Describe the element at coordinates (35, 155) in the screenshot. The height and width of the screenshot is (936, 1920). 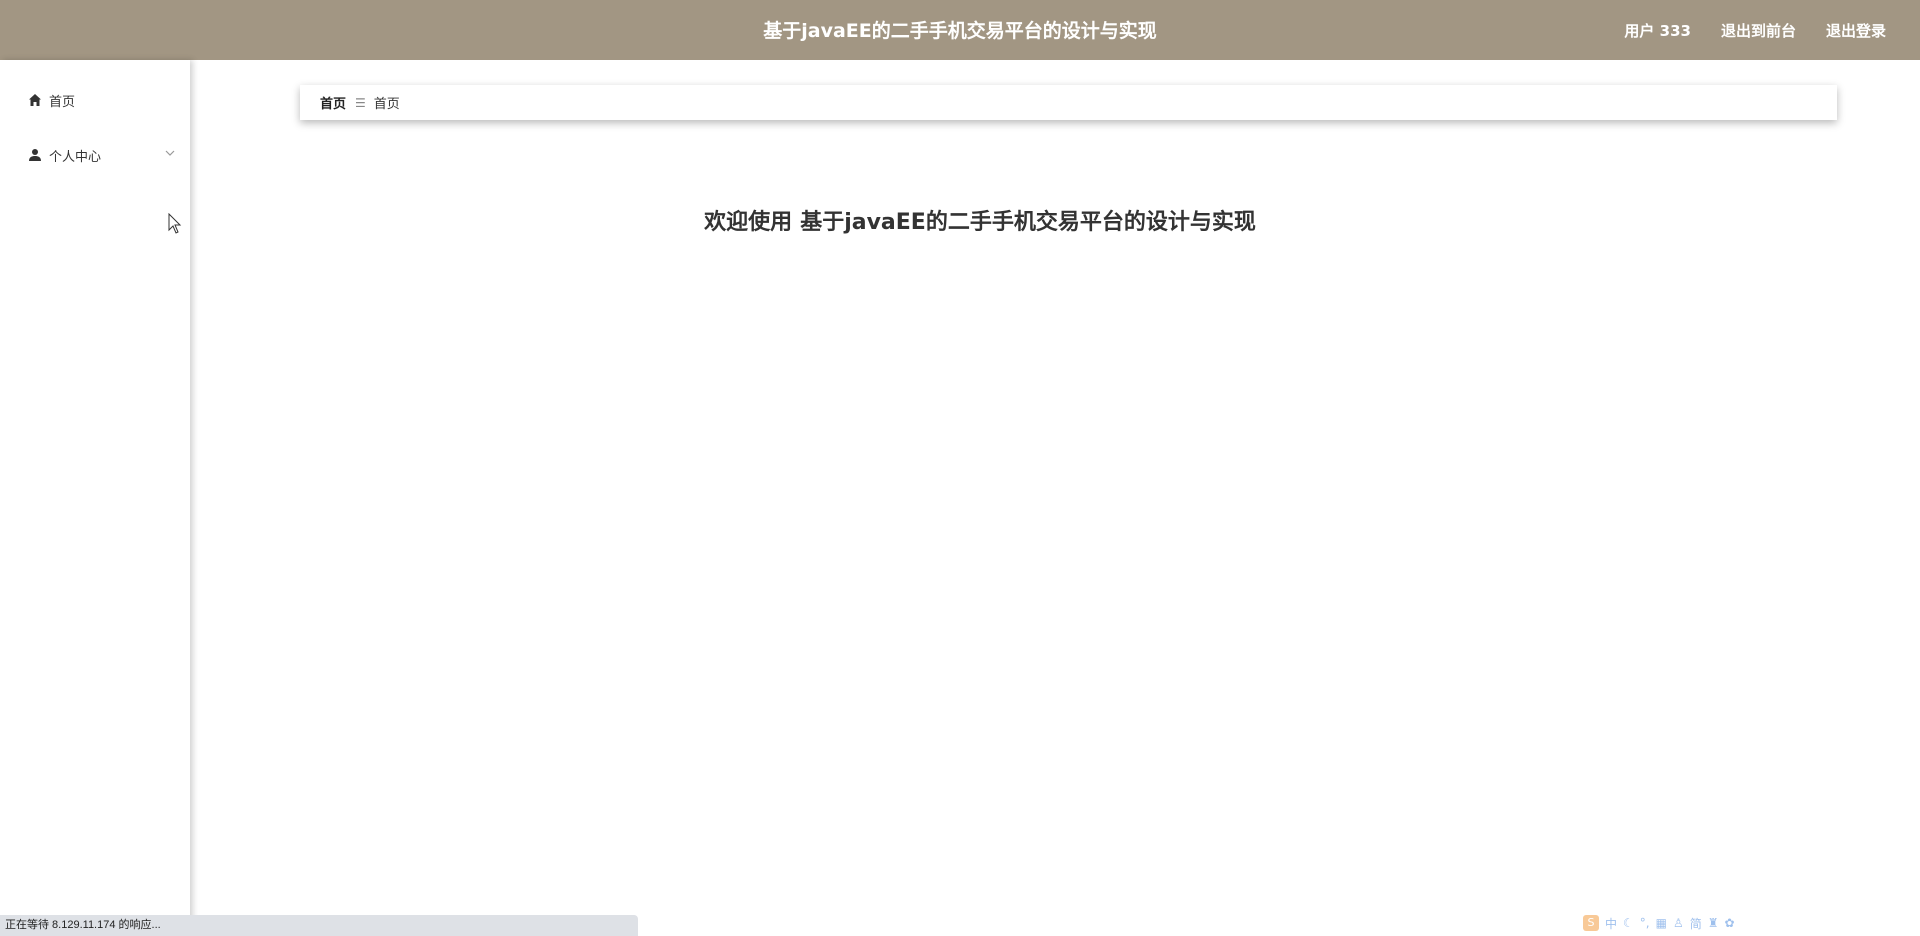
I see `user-icon` at that location.